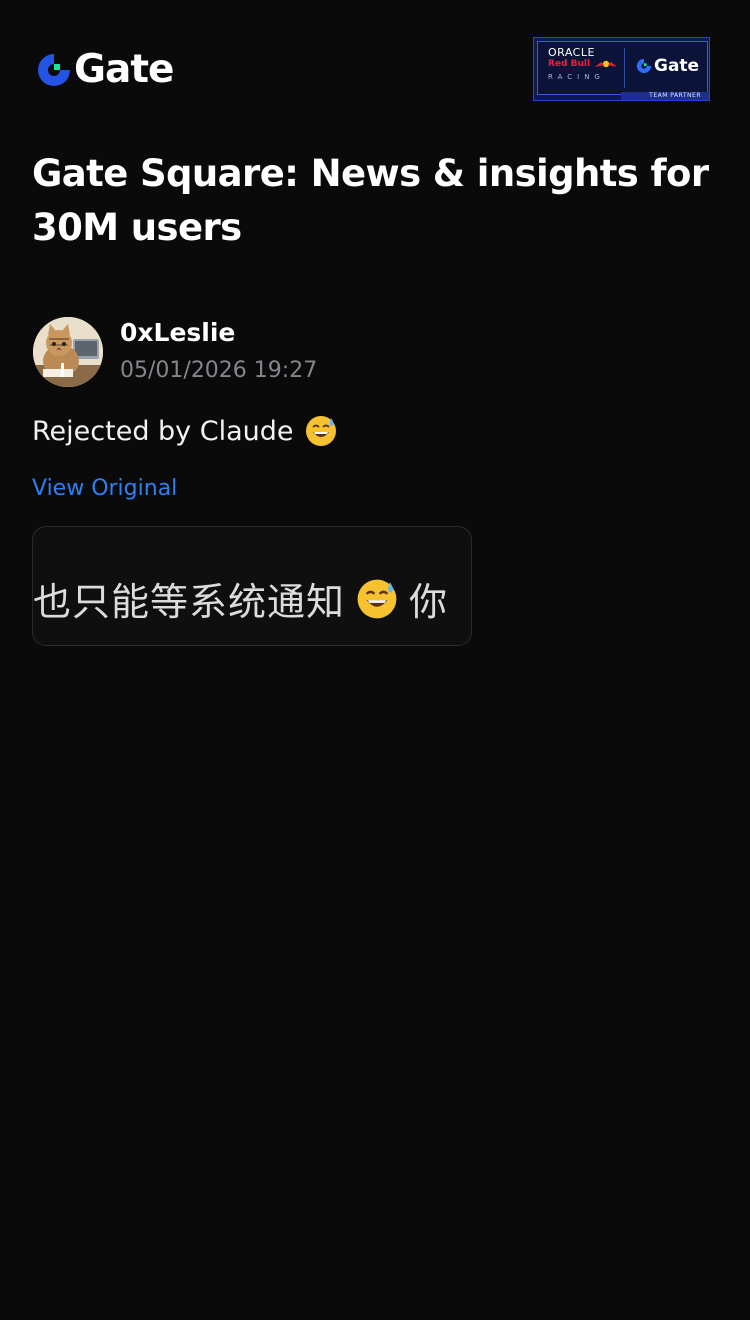  I want to click on partner-gate-logo: Gate, so click(667, 66).